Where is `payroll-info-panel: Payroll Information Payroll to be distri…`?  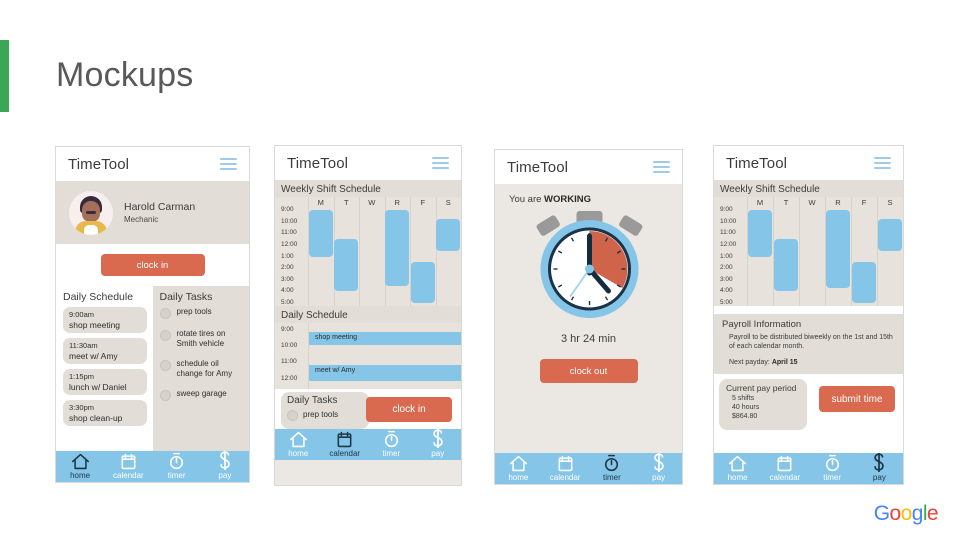 payroll-info-panel: Payroll Information Payroll to be distri… is located at coordinates (808, 344).